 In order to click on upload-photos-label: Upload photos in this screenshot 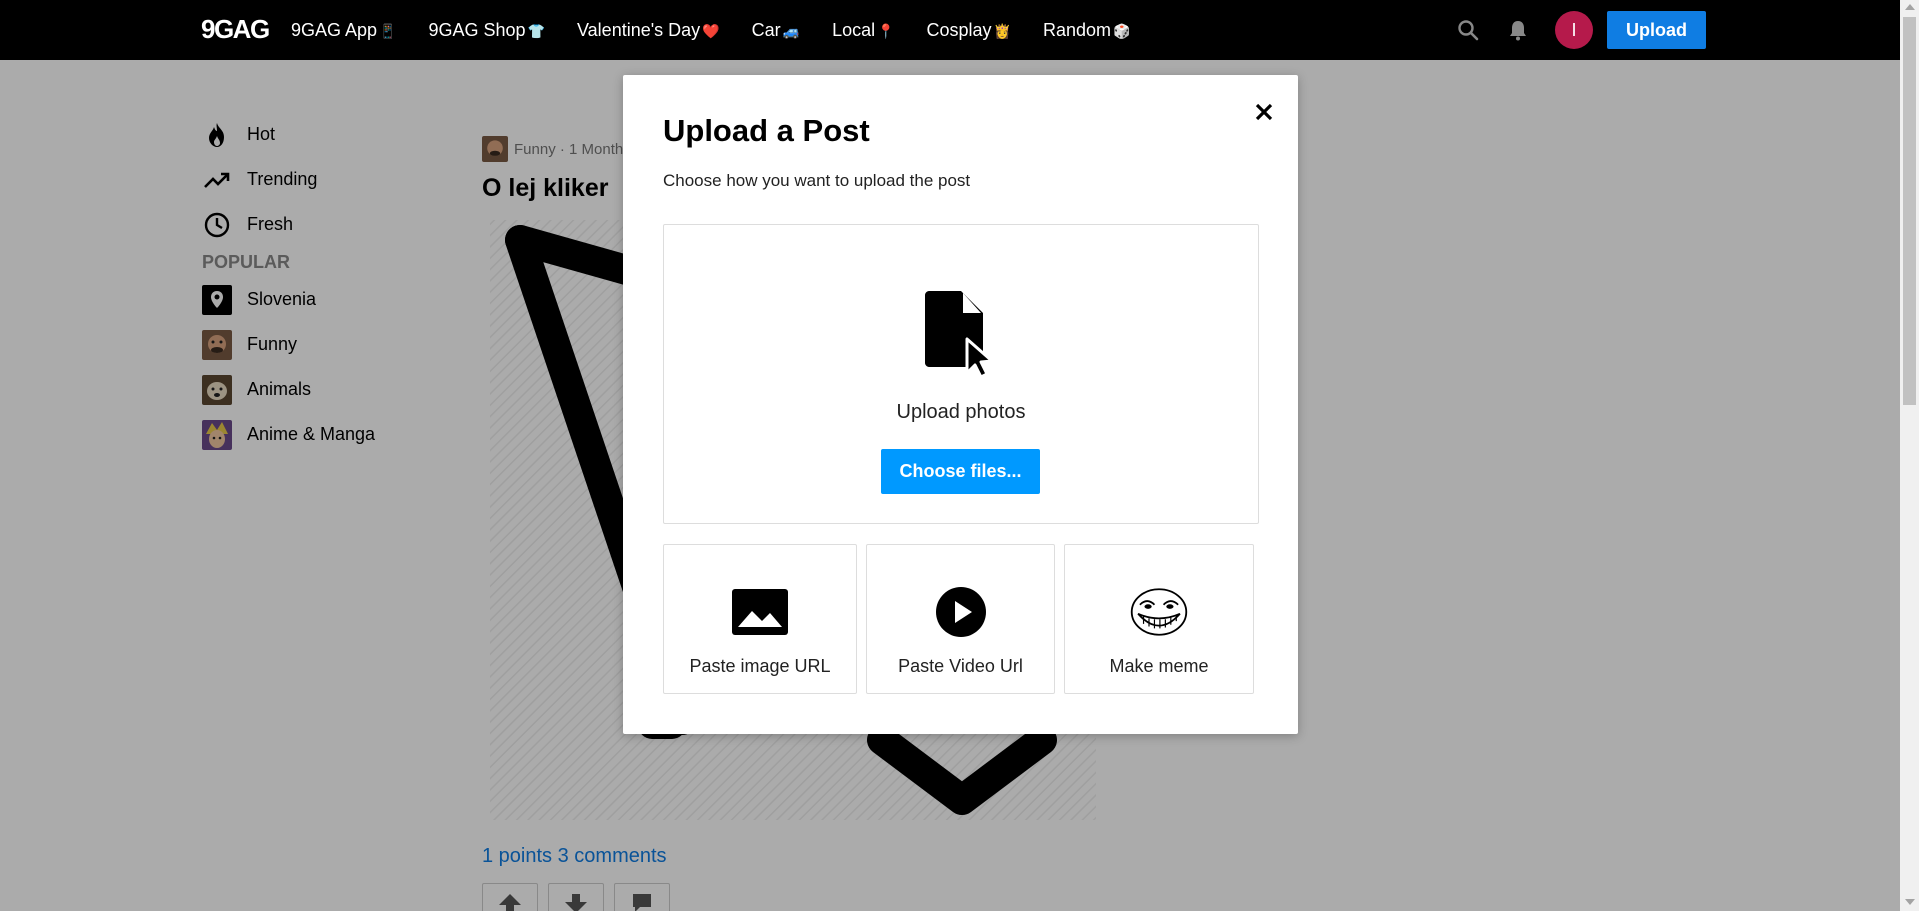, I will do `click(961, 412)`.